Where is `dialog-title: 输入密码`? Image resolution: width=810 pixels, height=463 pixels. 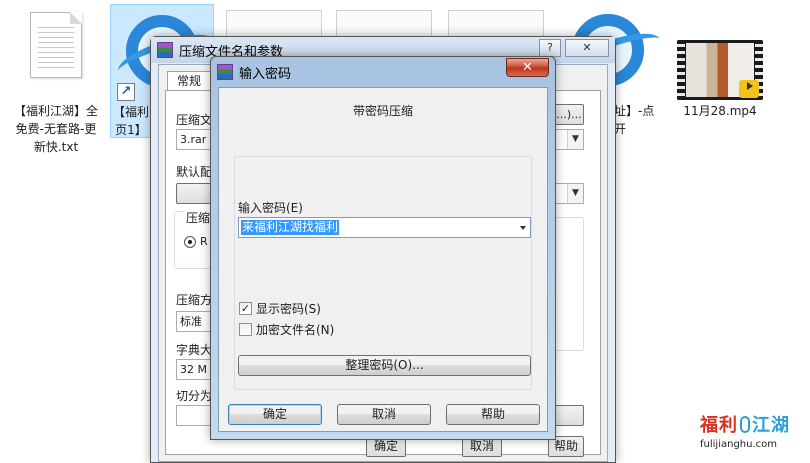 dialog-title: 输入密码 is located at coordinates (265, 74).